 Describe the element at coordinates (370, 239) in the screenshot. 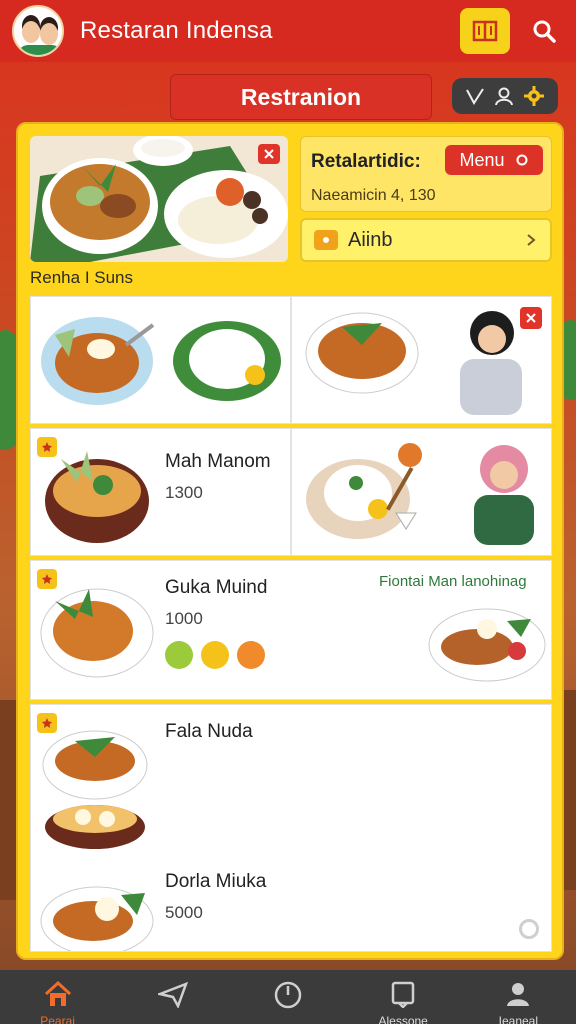

I see `action-button-label: Aiinb` at that location.